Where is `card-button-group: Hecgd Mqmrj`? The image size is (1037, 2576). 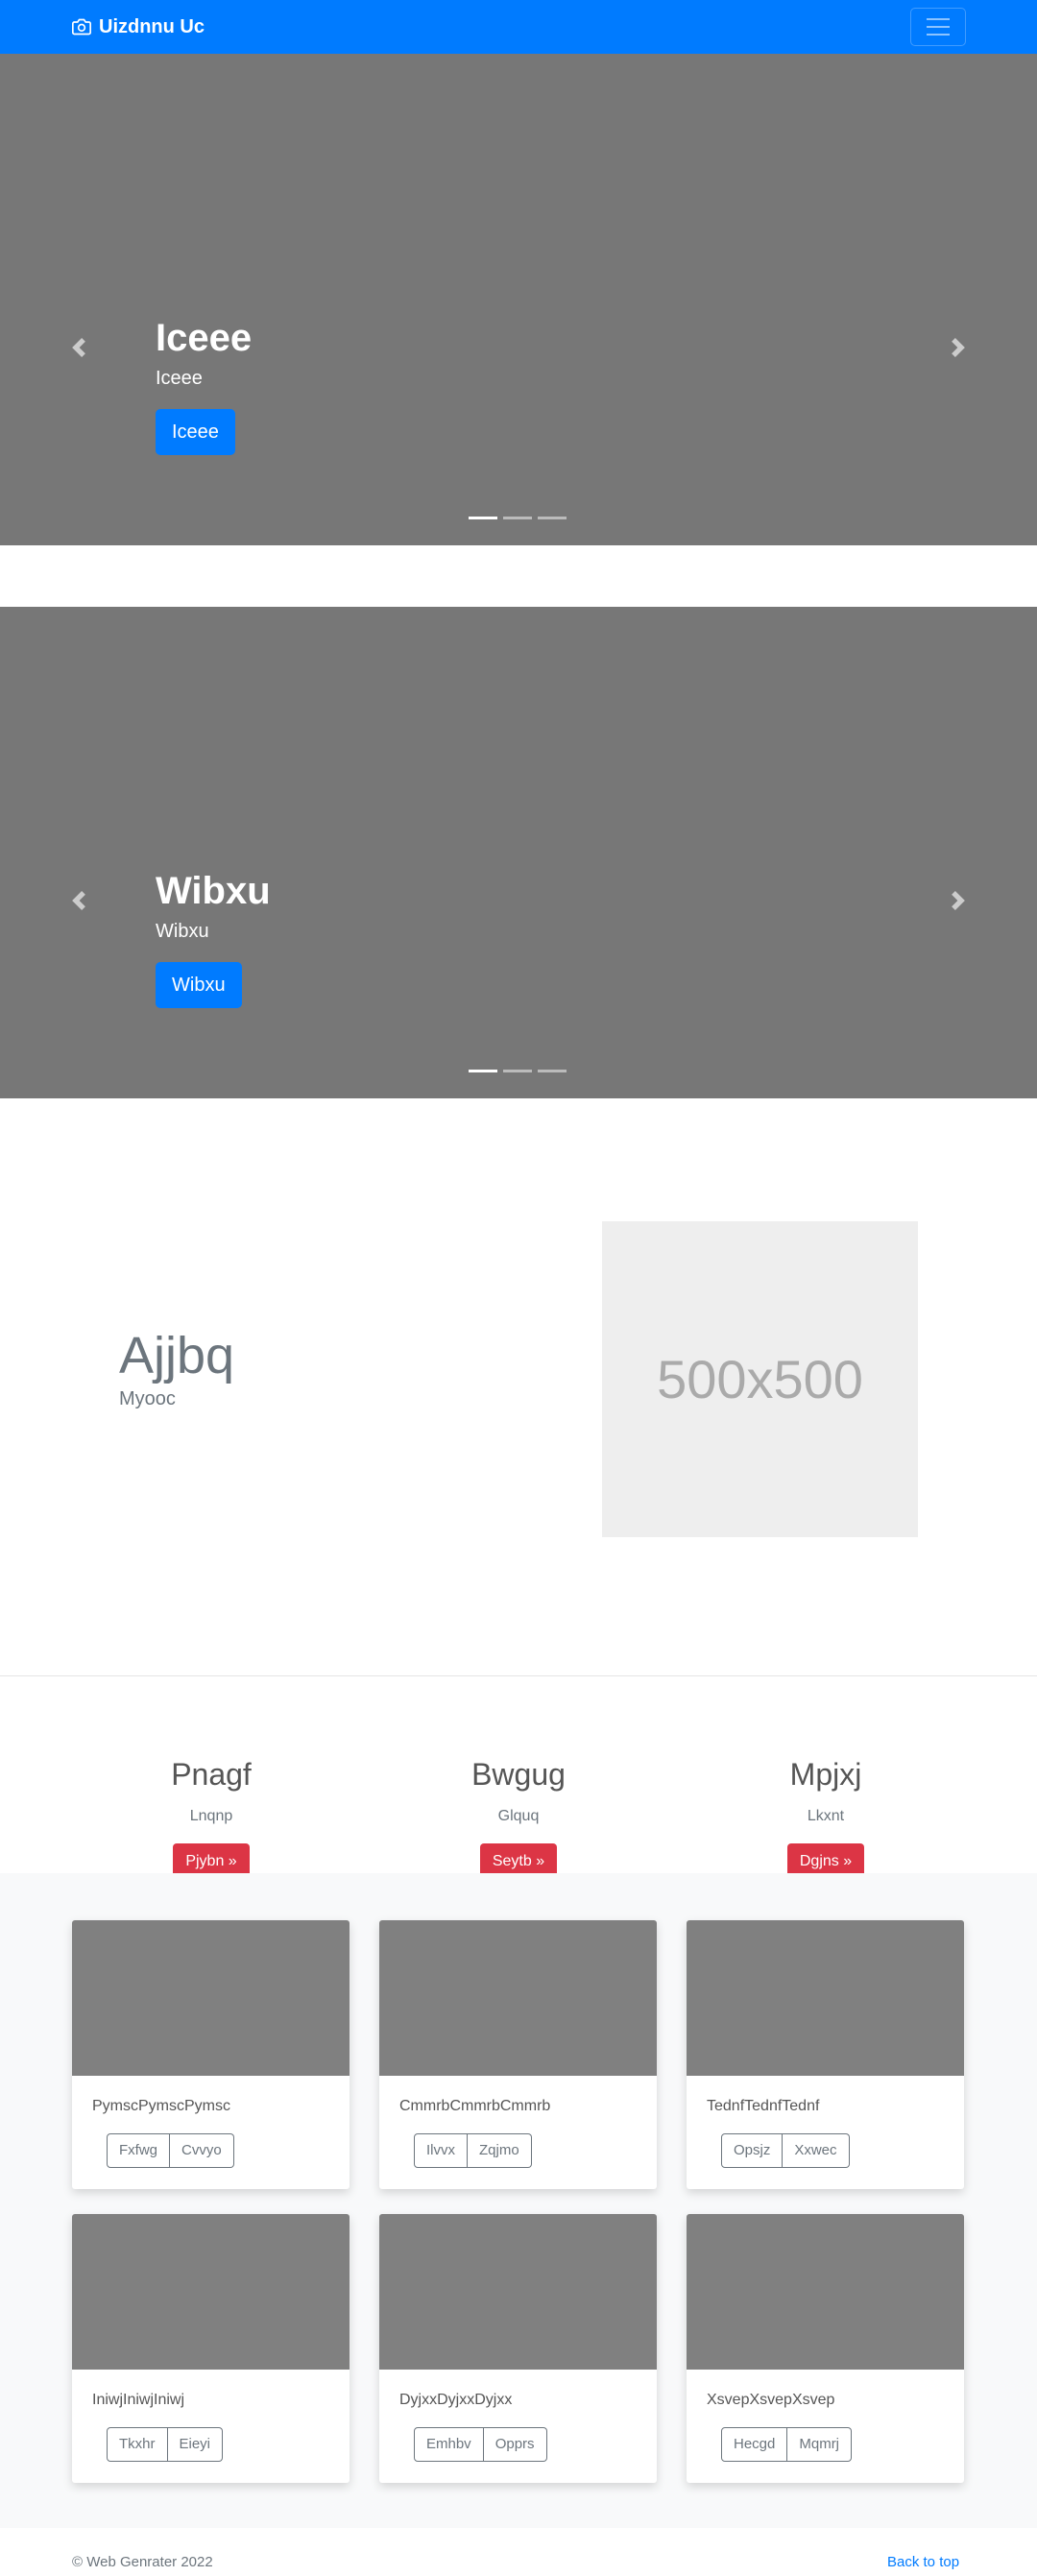 card-button-group: Hecgd Mqmrj is located at coordinates (787, 2444).